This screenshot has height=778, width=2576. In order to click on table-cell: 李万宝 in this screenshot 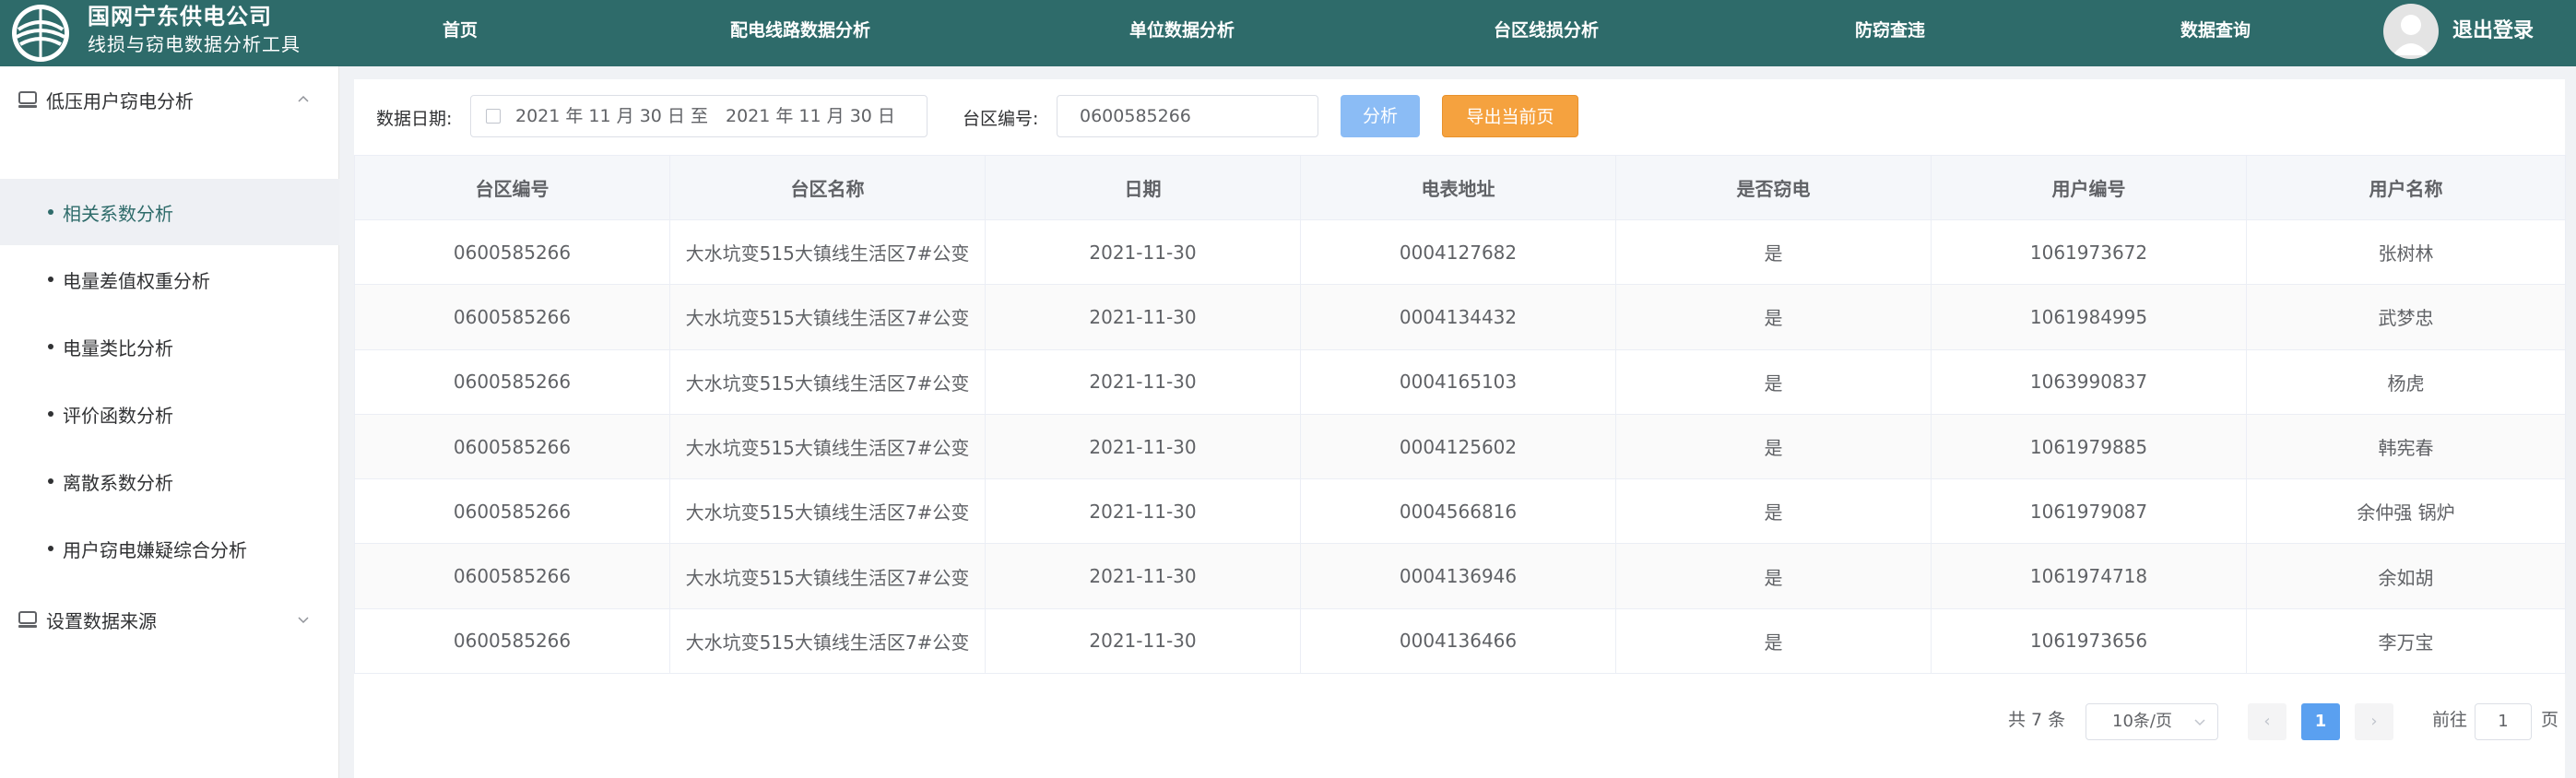, I will do `click(2406, 641)`.